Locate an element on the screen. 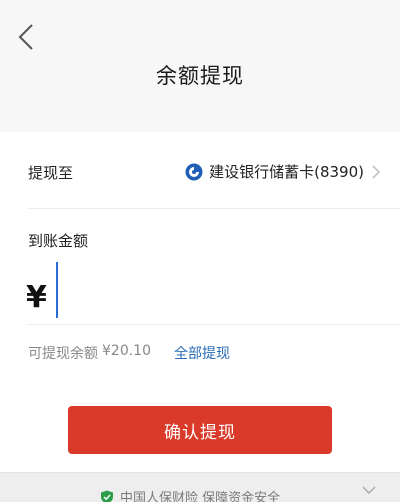  security-note: 中国人保财险 保障资金安全 is located at coordinates (190, 494).